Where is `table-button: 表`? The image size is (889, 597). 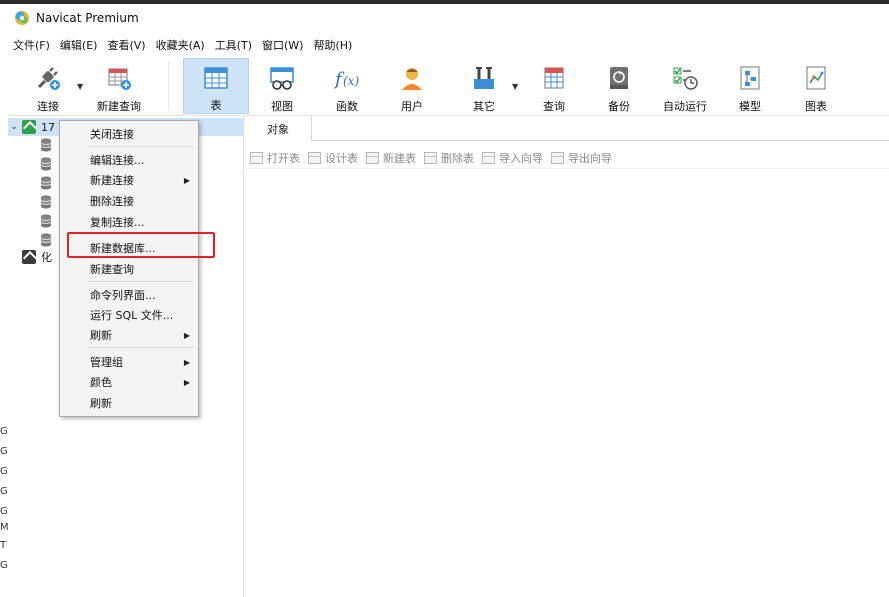 table-button: 表 is located at coordinates (216, 86).